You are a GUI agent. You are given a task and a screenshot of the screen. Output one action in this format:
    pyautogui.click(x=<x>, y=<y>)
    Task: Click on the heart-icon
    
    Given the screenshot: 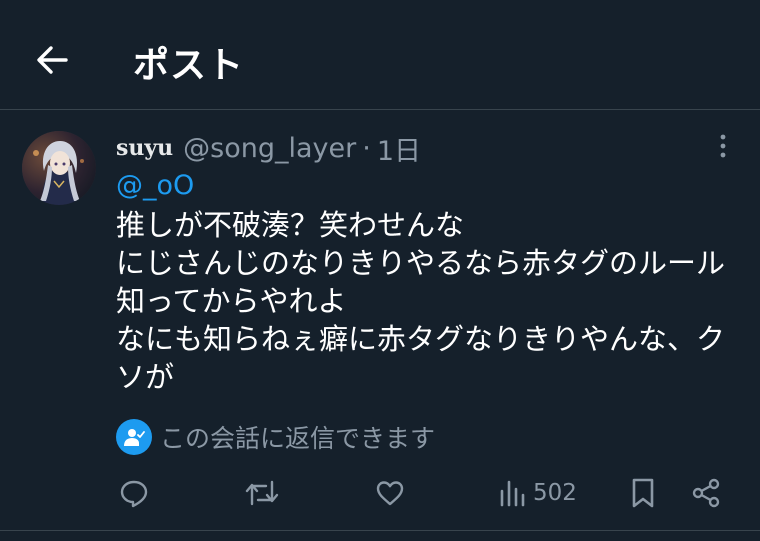 What is the action you would take?
    pyautogui.click(x=390, y=493)
    